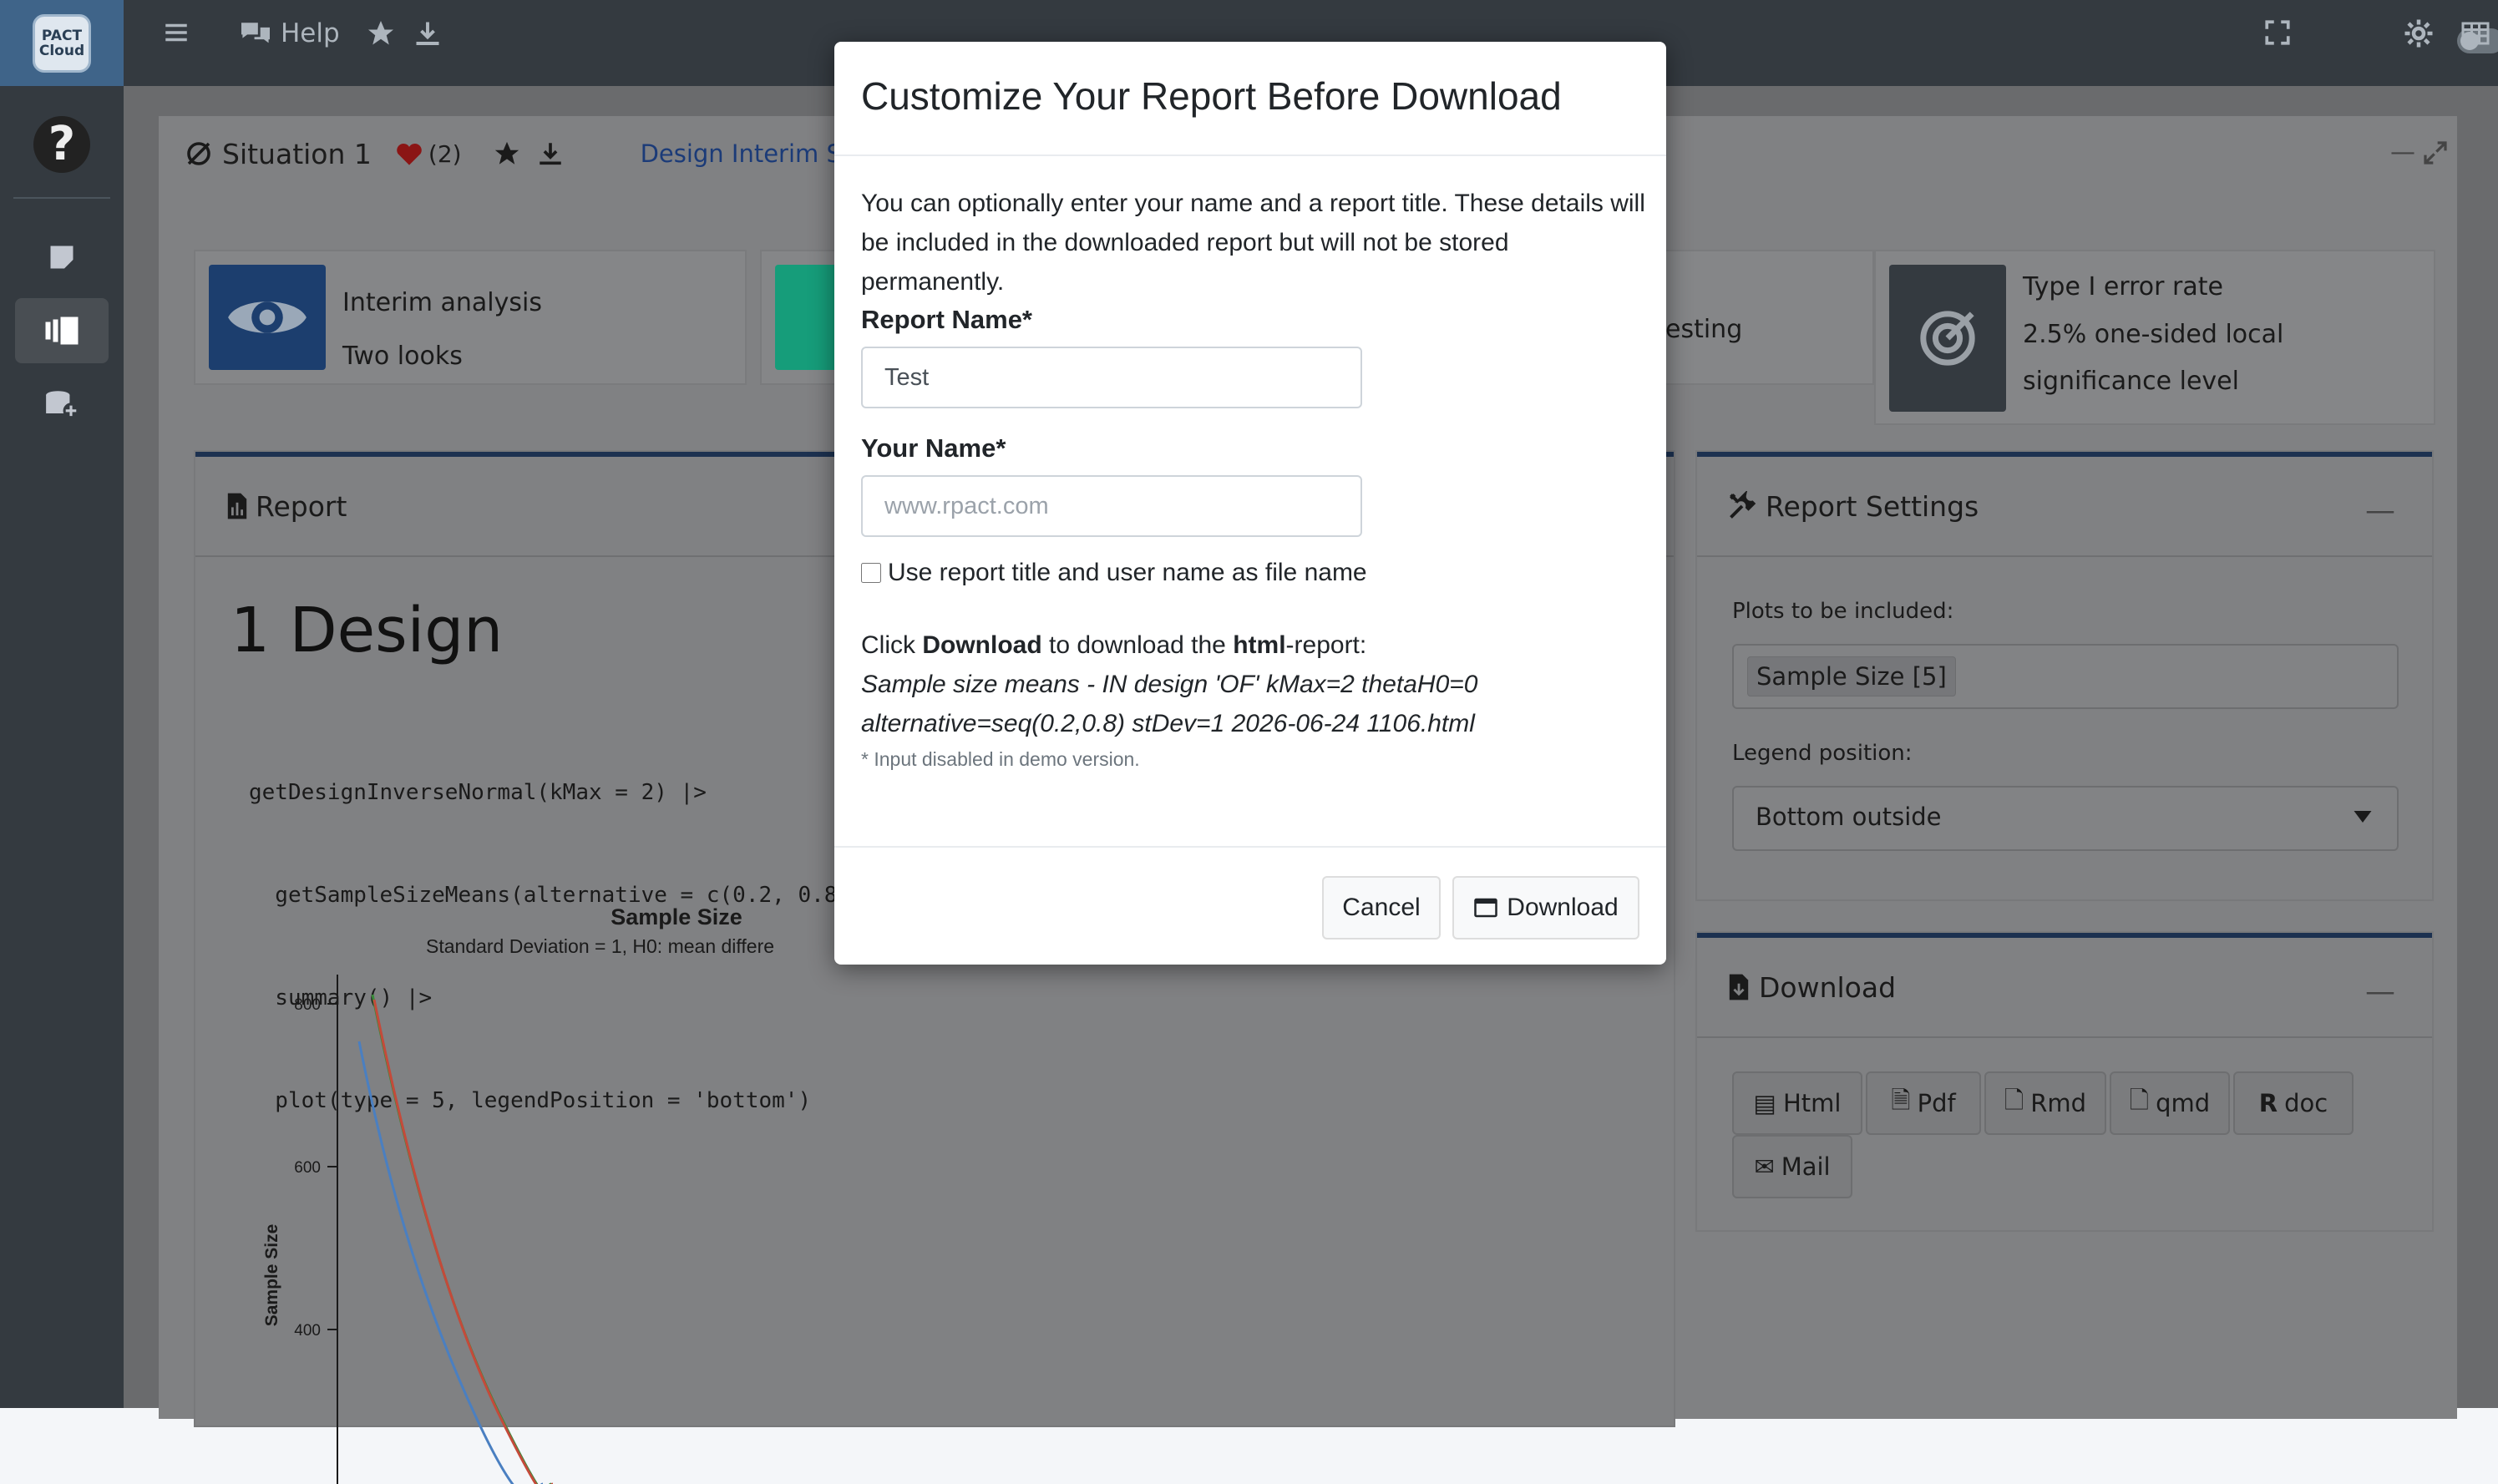 Image resolution: width=2498 pixels, height=1484 pixels. Describe the element at coordinates (61, 50) in the screenshot. I see `logo-text-line2: Cloud` at that location.